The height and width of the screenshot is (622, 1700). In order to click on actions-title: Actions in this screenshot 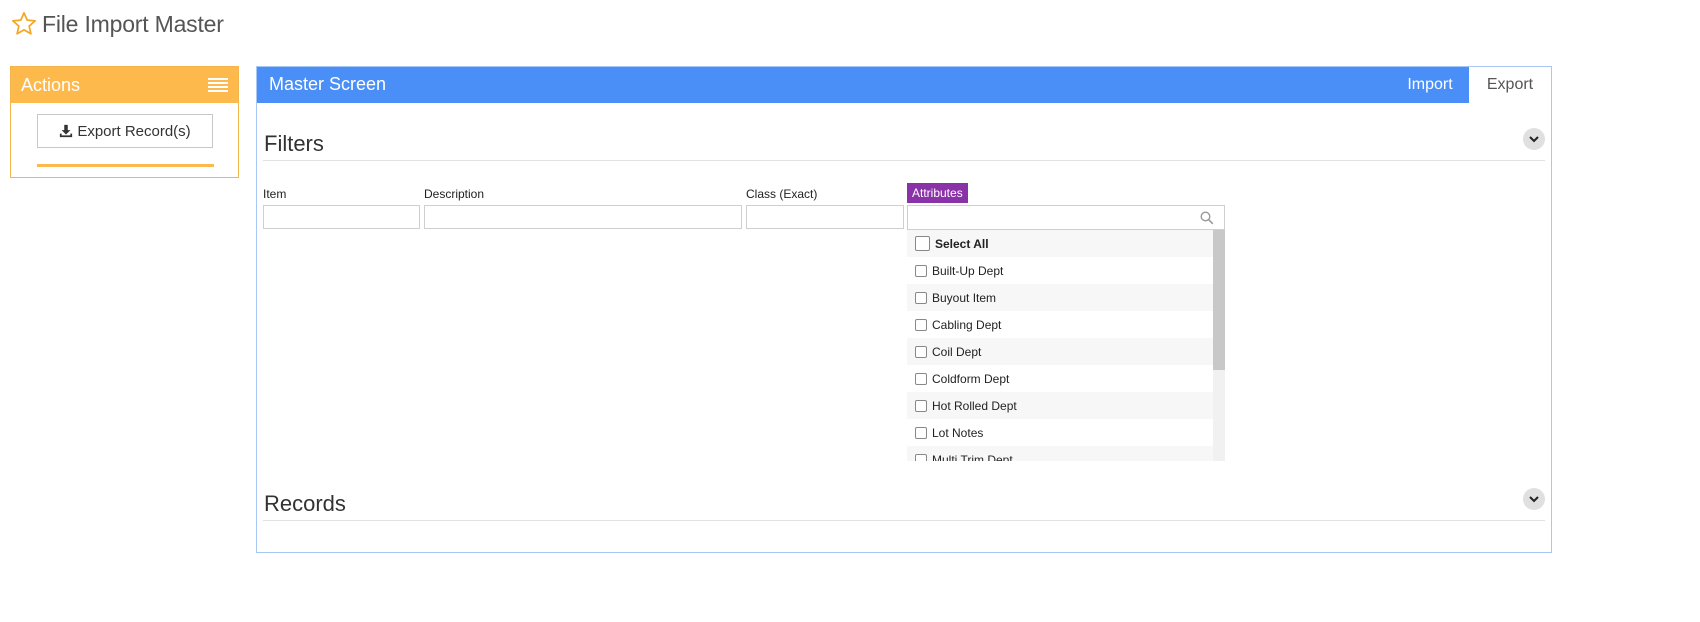, I will do `click(51, 84)`.